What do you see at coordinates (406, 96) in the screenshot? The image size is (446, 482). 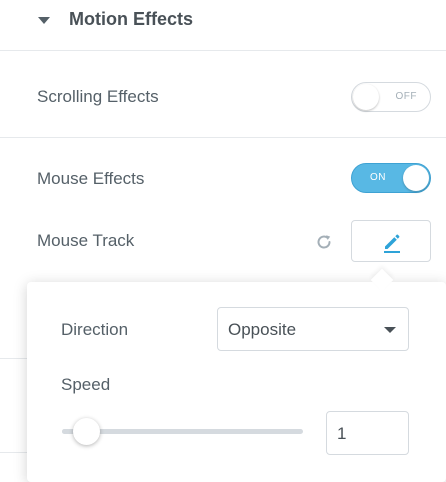 I see `switch-state-text: OFF` at bounding box center [406, 96].